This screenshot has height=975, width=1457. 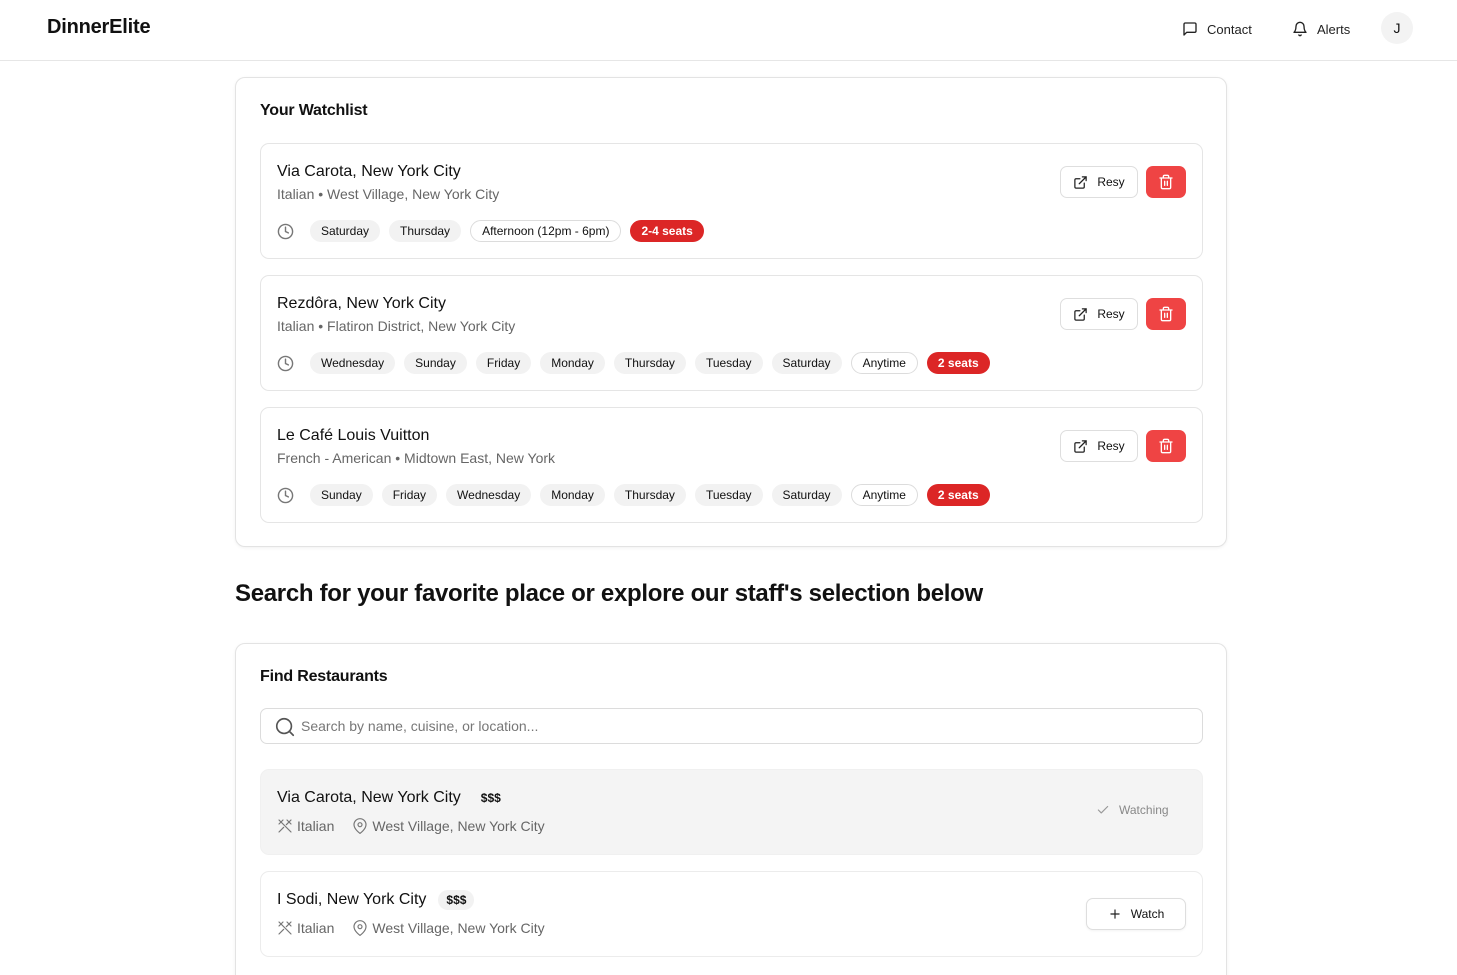 What do you see at coordinates (388, 194) in the screenshot?
I see `restaurant-meta: Italian • West Village, New York City` at bounding box center [388, 194].